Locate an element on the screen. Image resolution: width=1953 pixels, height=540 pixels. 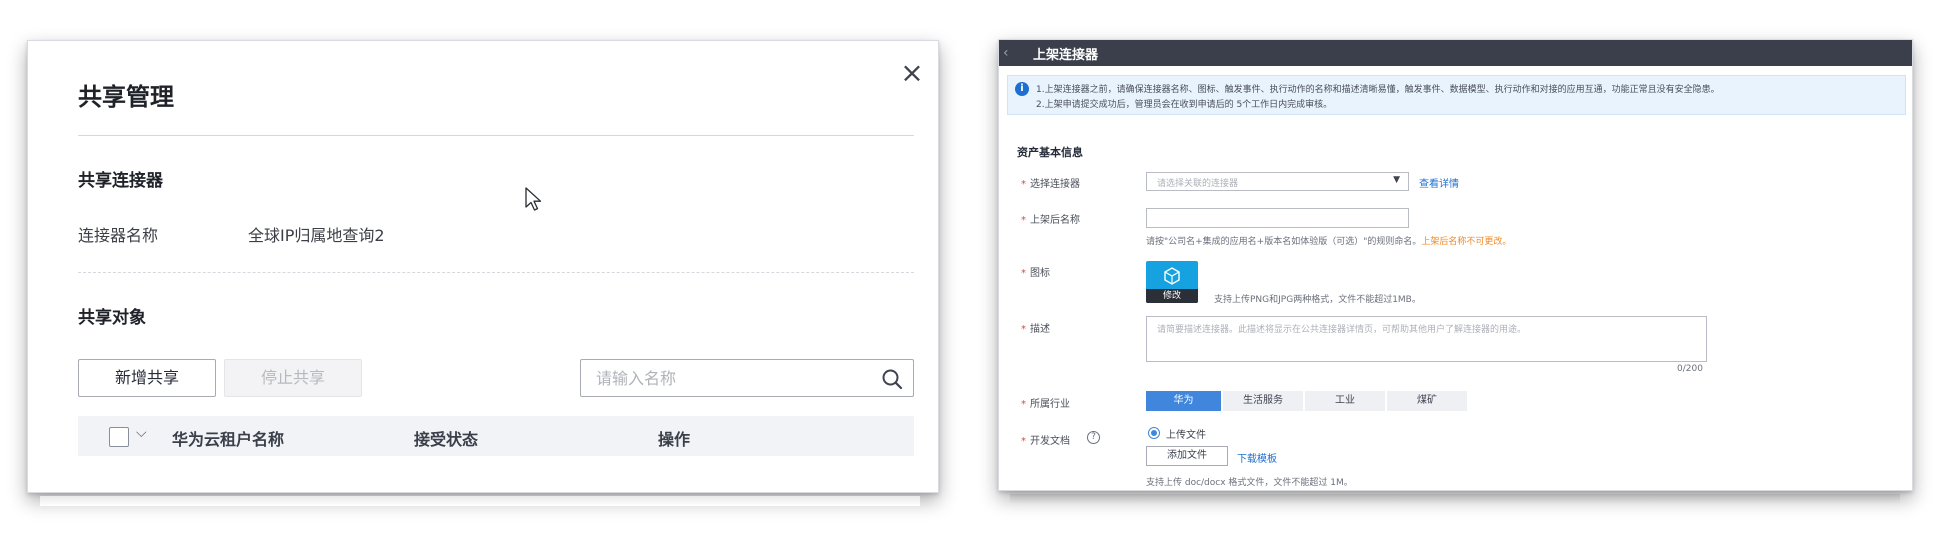
back-arrow-icon: ‹ is located at coordinates (1010, 53).